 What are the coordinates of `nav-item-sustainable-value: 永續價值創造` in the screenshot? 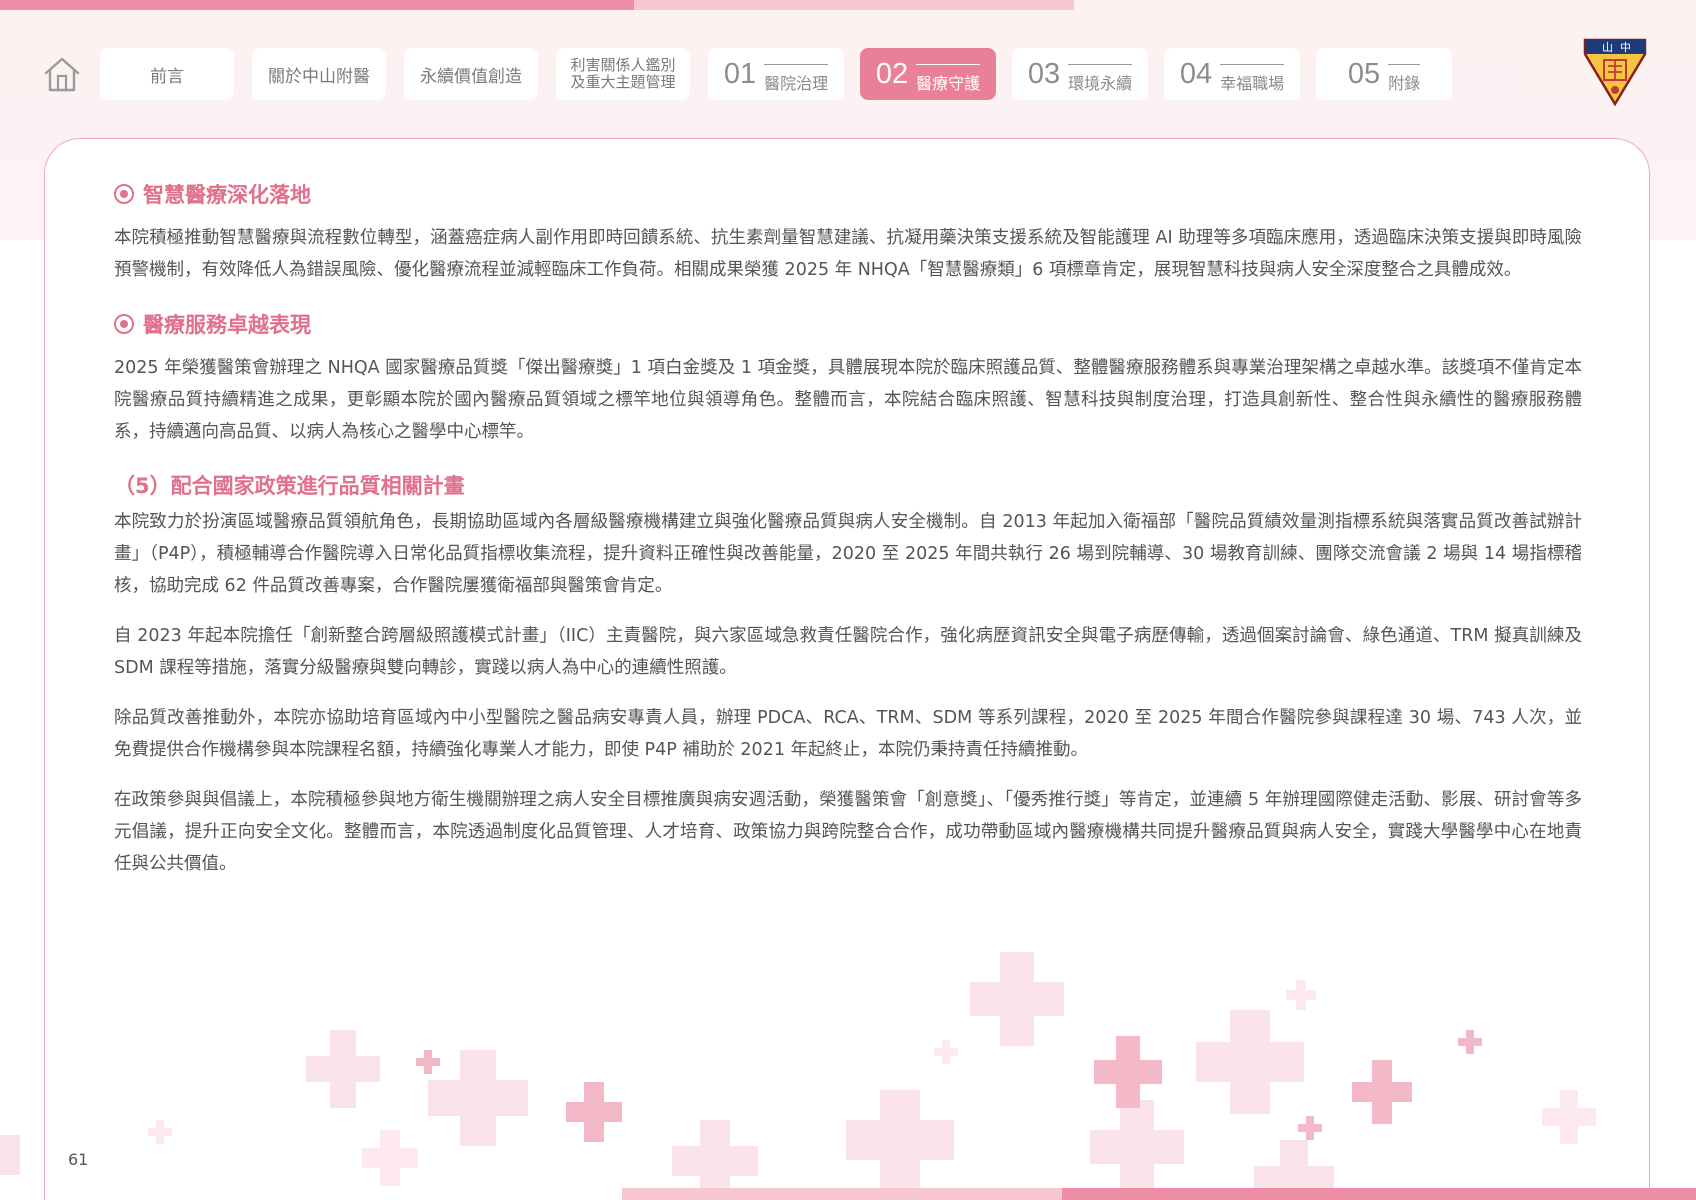 It's located at (471, 74).